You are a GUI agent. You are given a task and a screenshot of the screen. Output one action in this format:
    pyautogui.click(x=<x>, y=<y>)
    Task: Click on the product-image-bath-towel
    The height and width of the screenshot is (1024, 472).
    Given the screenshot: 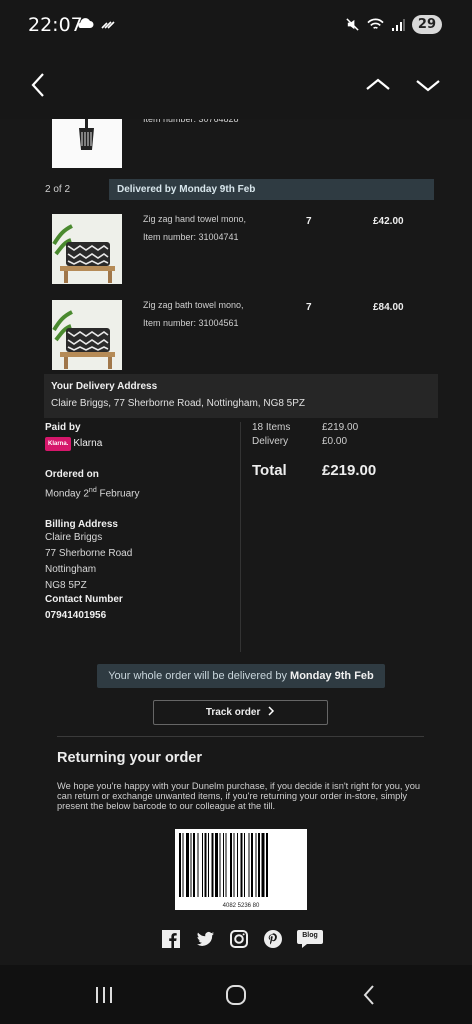 What is the action you would take?
    pyautogui.click(x=87, y=335)
    